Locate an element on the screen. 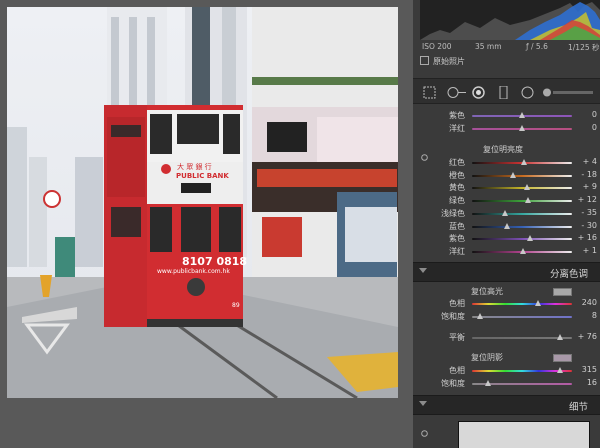 The image size is (600, 448). balance-row: 平衡 + 76 is located at coordinates (506, 338).